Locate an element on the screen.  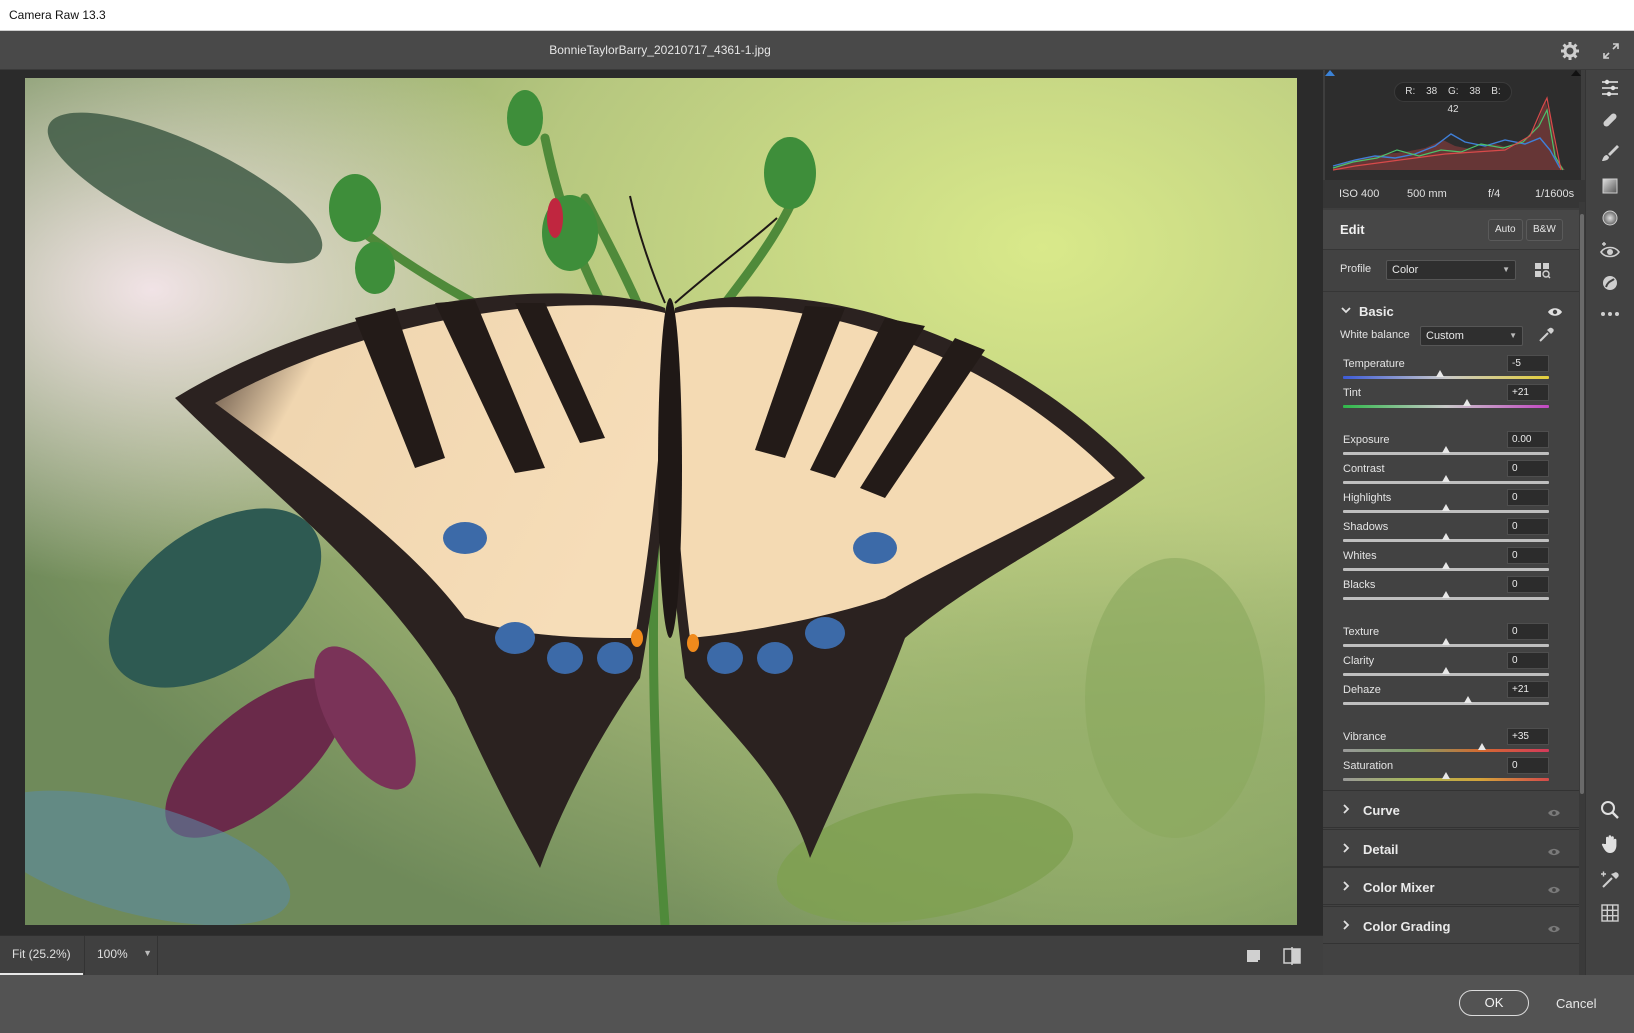
color-sampler-icon is located at coordinates (1610, 880).